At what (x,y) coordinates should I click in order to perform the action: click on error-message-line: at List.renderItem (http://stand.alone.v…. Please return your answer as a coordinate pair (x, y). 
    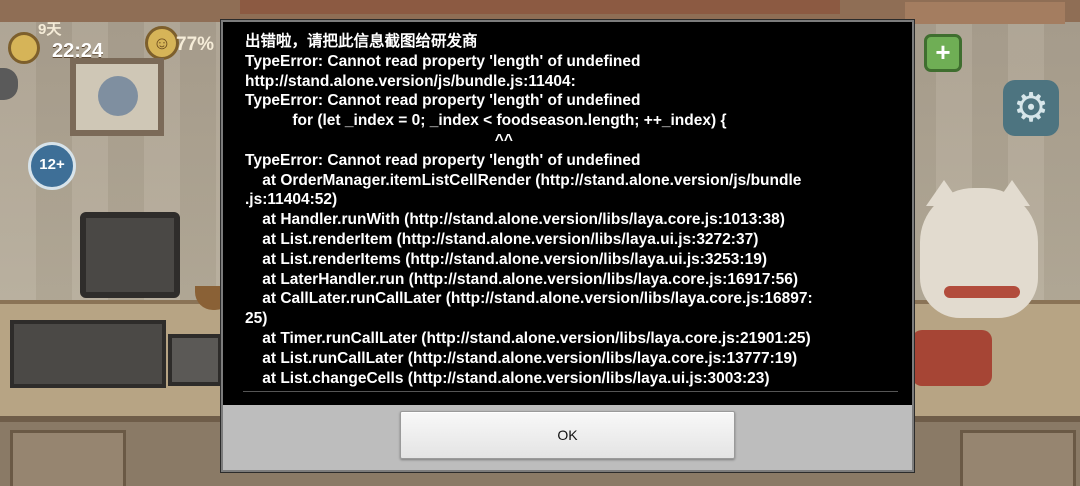
    Looking at the image, I should click on (502, 239).